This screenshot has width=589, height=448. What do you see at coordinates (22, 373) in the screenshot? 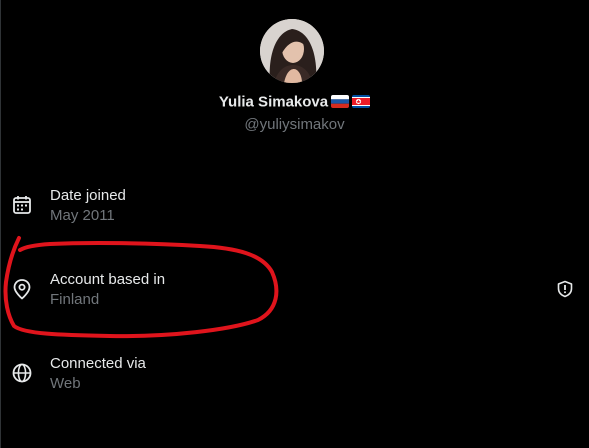
I see `globe-icon` at bounding box center [22, 373].